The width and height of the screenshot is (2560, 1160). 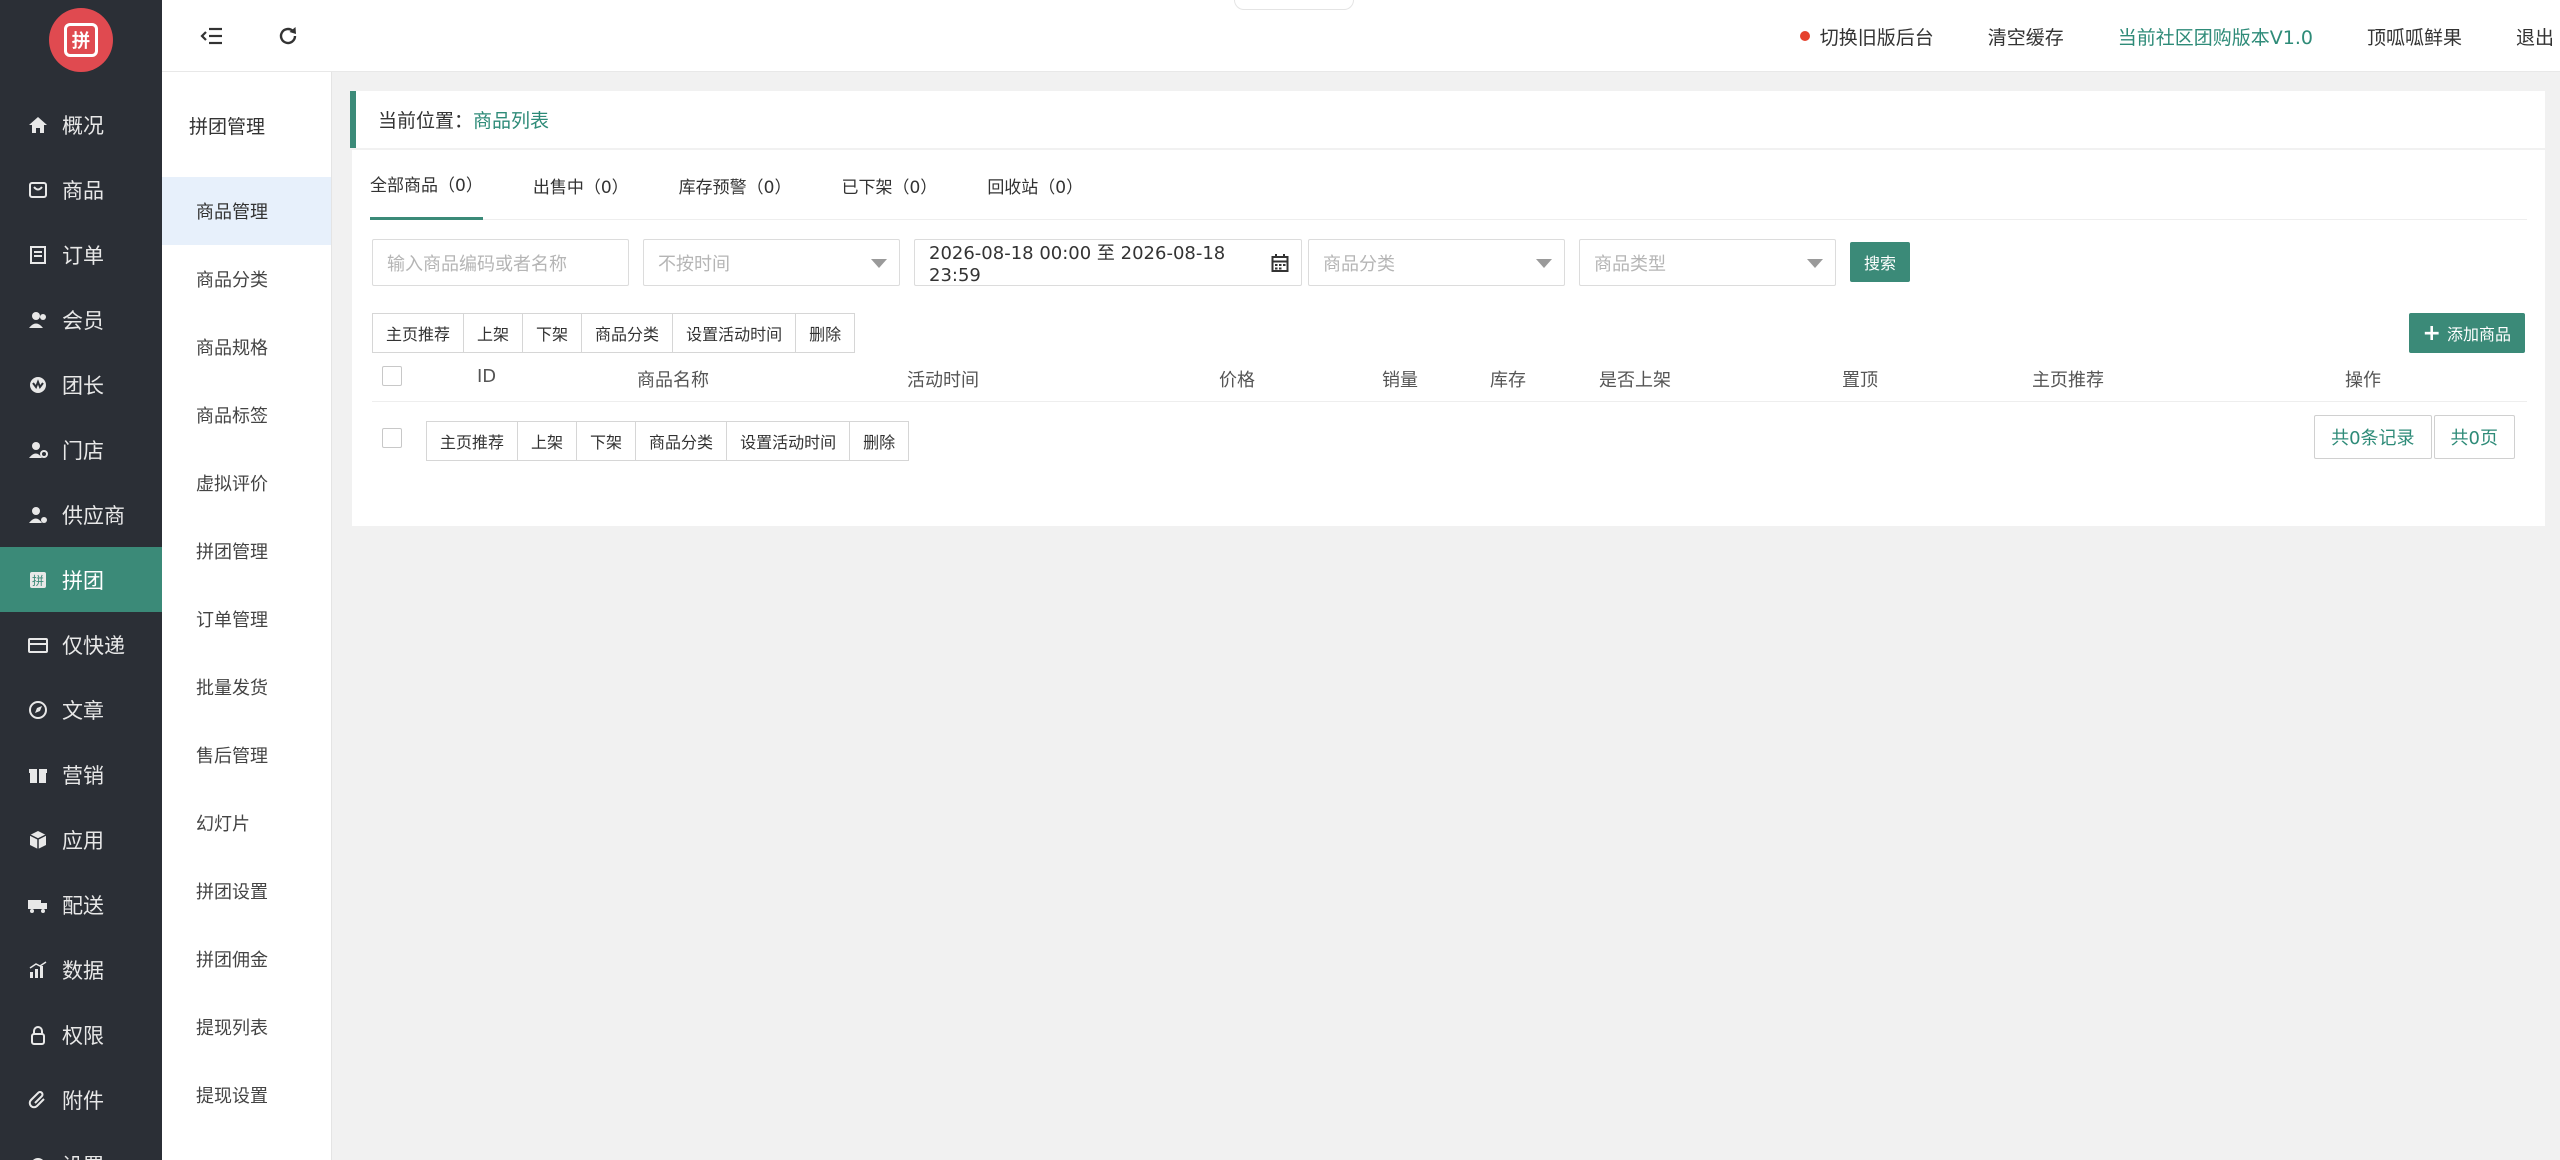 What do you see at coordinates (246, 415) in the screenshot?
I see `submenu-item-3: 商品标签` at bounding box center [246, 415].